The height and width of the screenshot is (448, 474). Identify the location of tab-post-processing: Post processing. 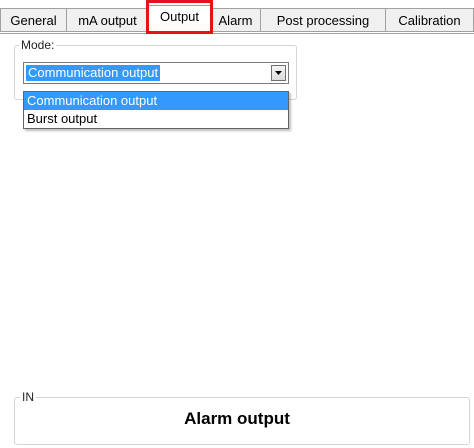
(323, 20).